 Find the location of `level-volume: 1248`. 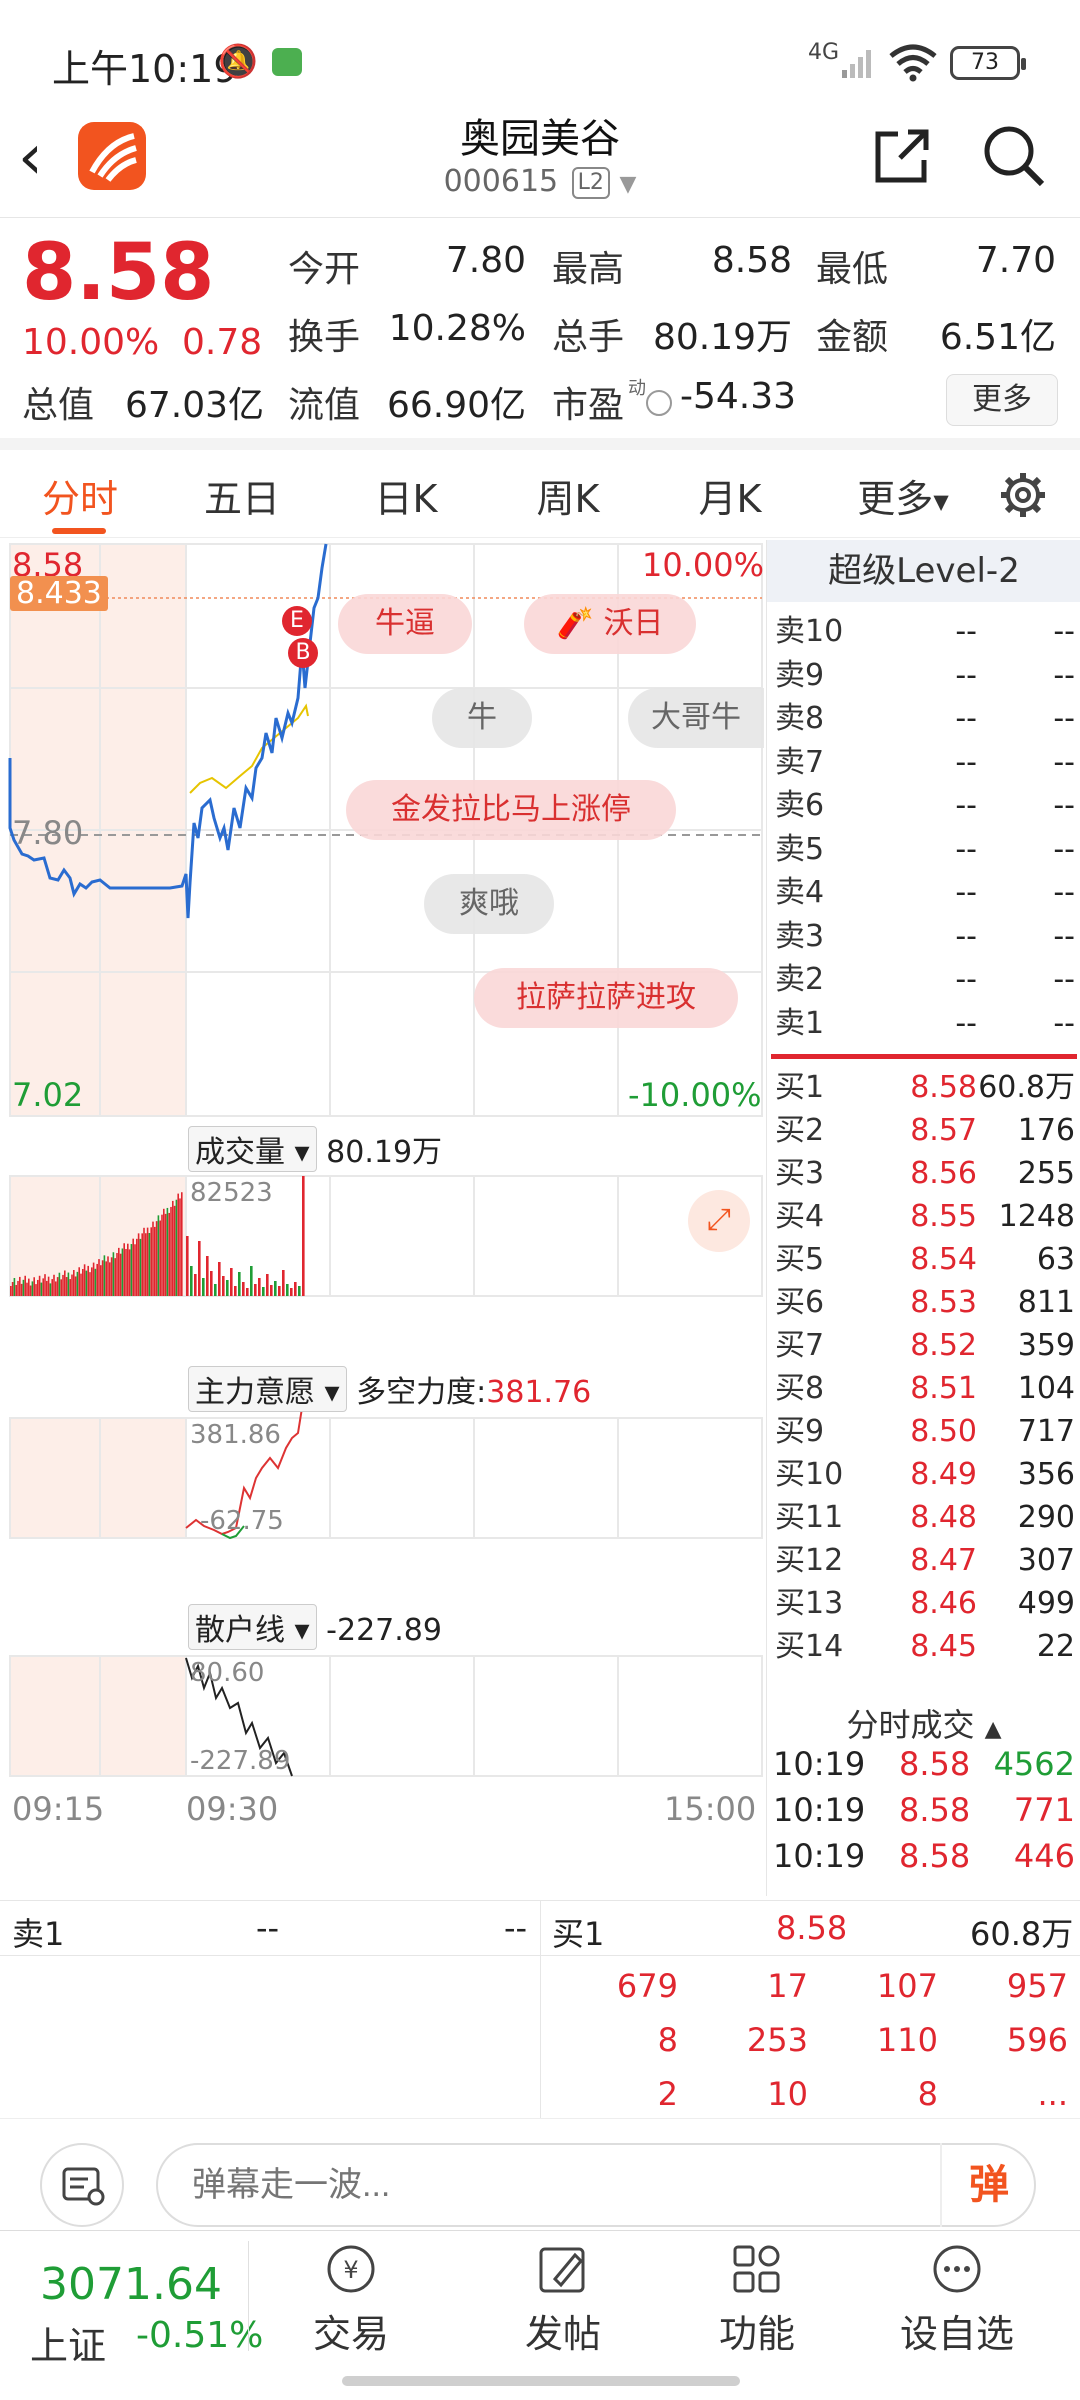

level-volume: 1248 is located at coordinates (1036, 1216).